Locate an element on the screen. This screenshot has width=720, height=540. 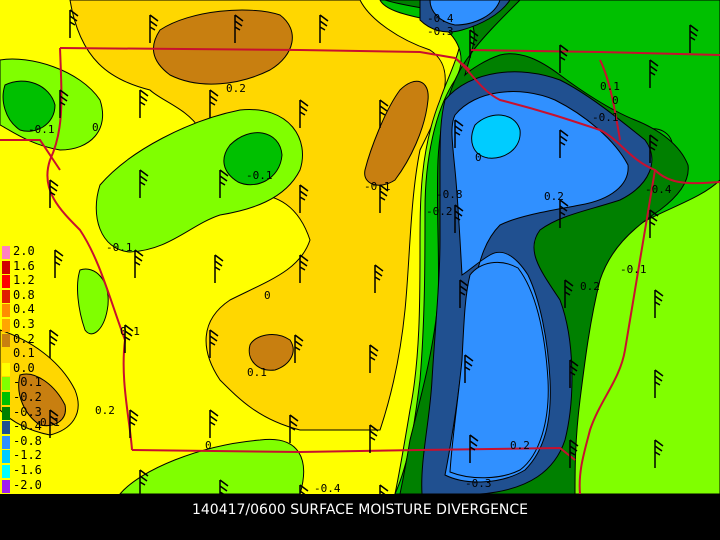
legend-label: 0.2 is located at coordinates (24, 338).